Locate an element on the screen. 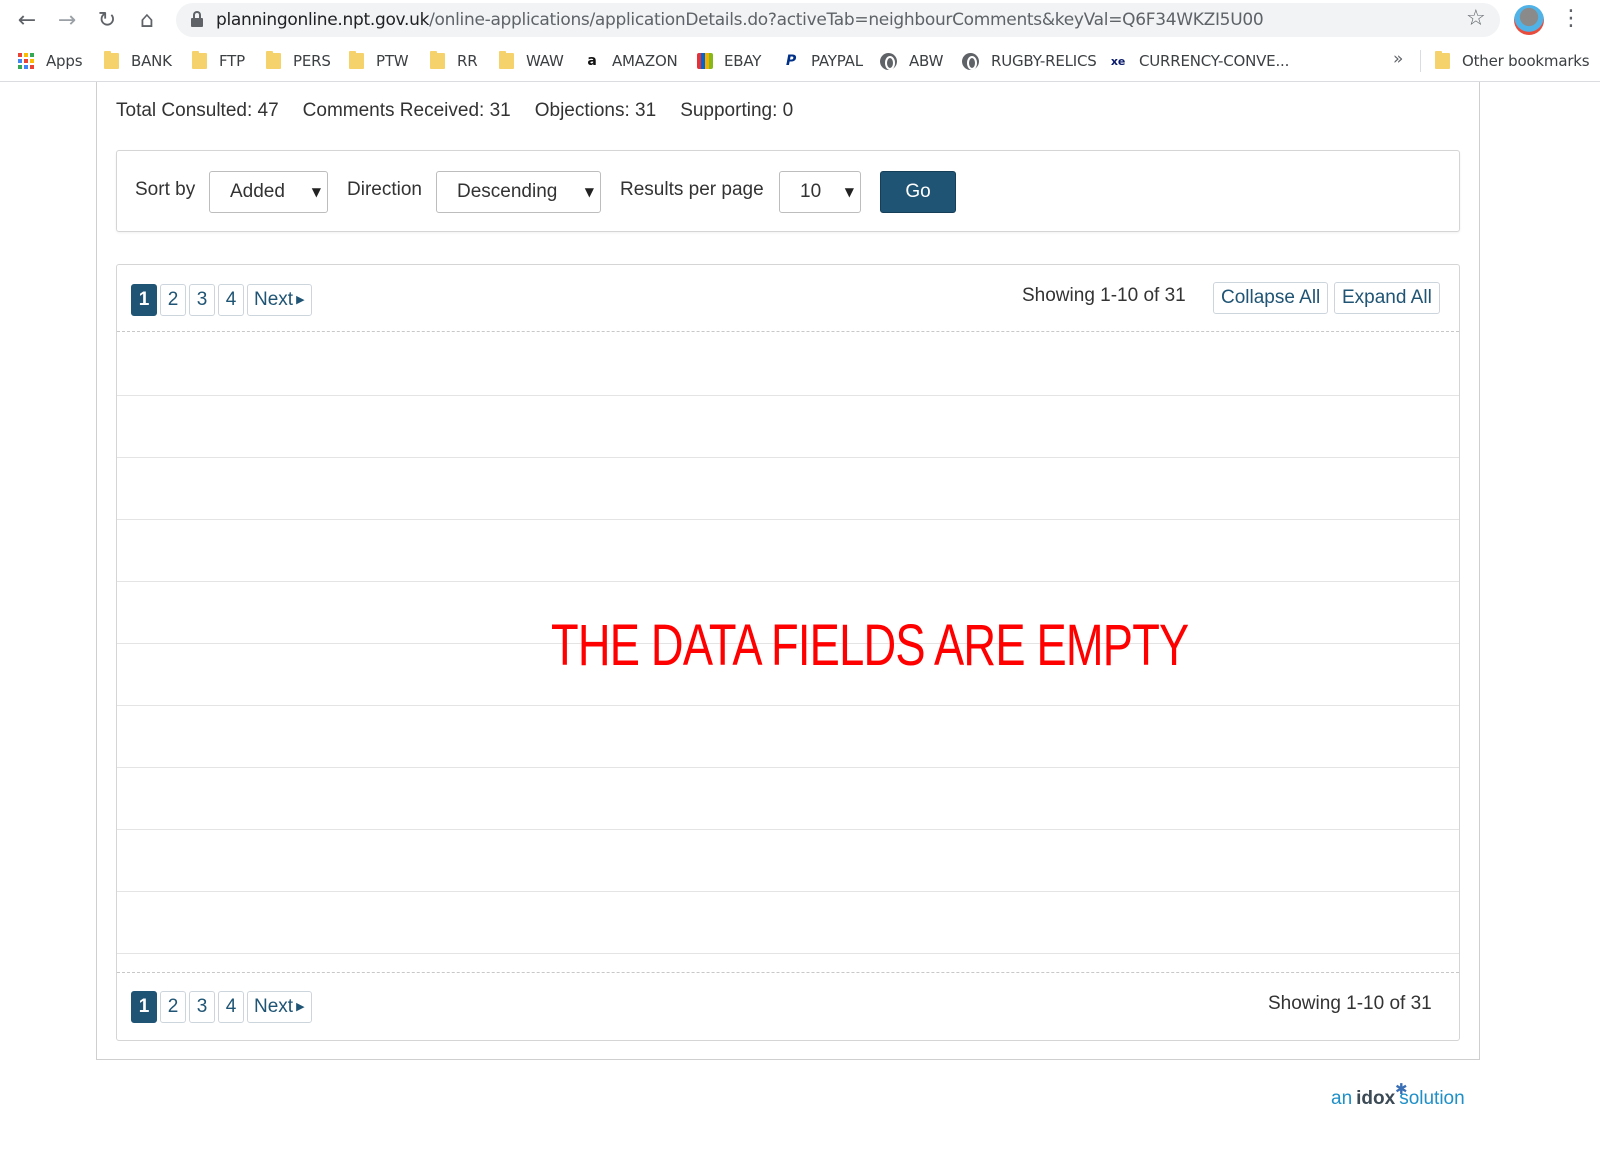 The width and height of the screenshot is (1600, 1173). bookmark-label: WAW is located at coordinates (545, 61).